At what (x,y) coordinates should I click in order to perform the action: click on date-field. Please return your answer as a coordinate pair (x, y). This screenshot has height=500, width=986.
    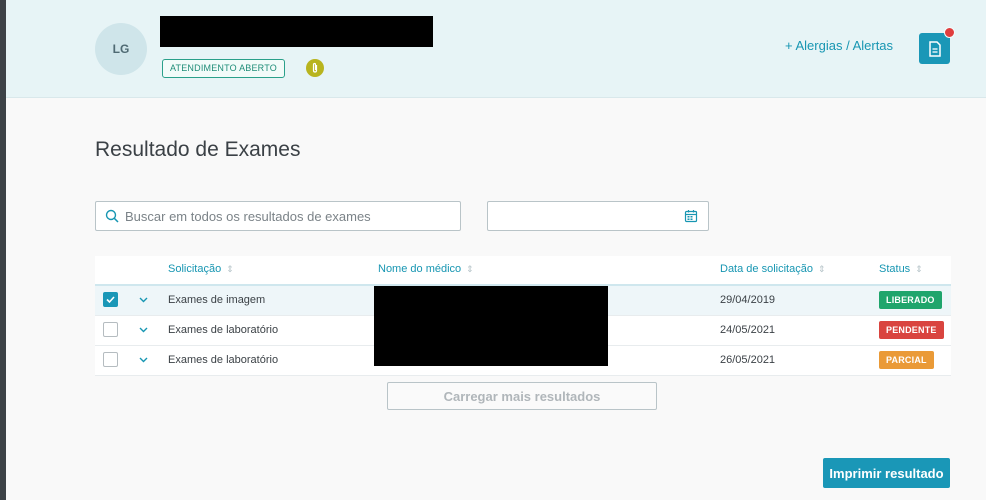
    Looking at the image, I should click on (598, 216).